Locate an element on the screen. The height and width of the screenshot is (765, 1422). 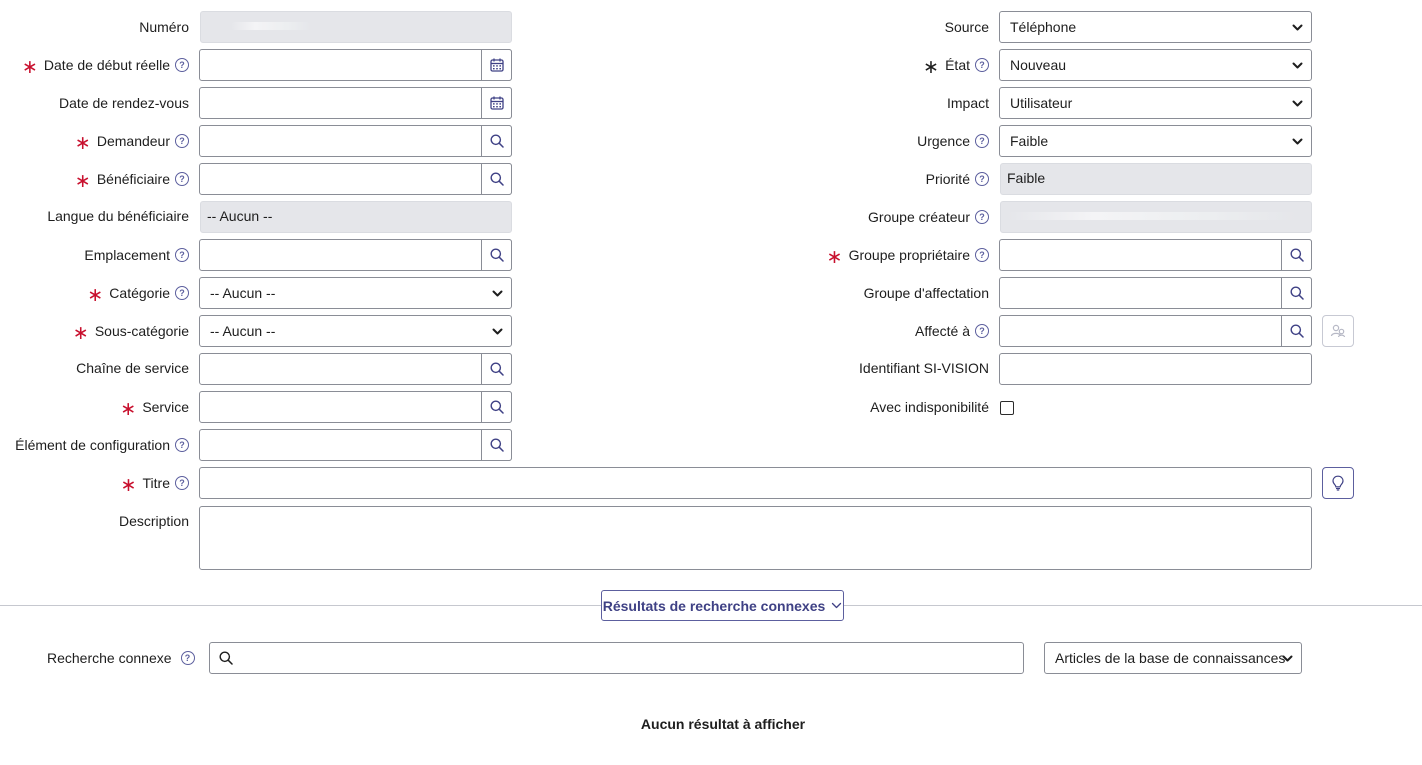
etat-select: Nouveau is located at coordinates (1155, 65).